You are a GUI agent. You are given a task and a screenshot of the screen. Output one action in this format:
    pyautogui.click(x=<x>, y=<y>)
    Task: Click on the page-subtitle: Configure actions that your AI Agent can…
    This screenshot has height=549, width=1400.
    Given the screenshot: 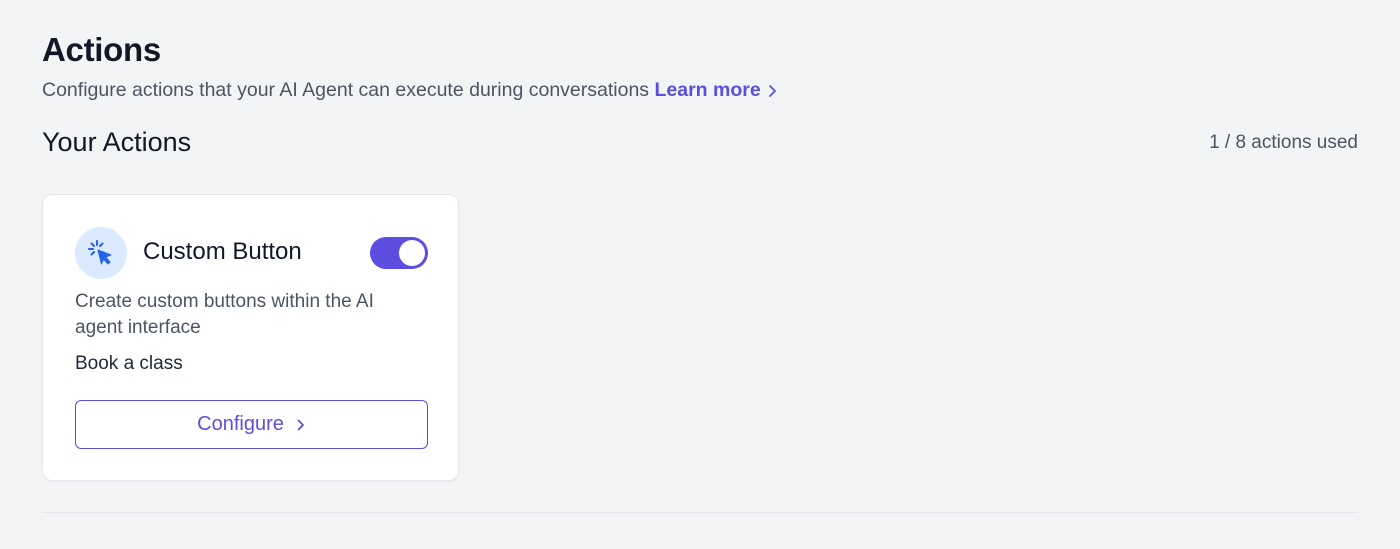 What is the action you would take?
    pyautogui.click(x=410, y=90)
    